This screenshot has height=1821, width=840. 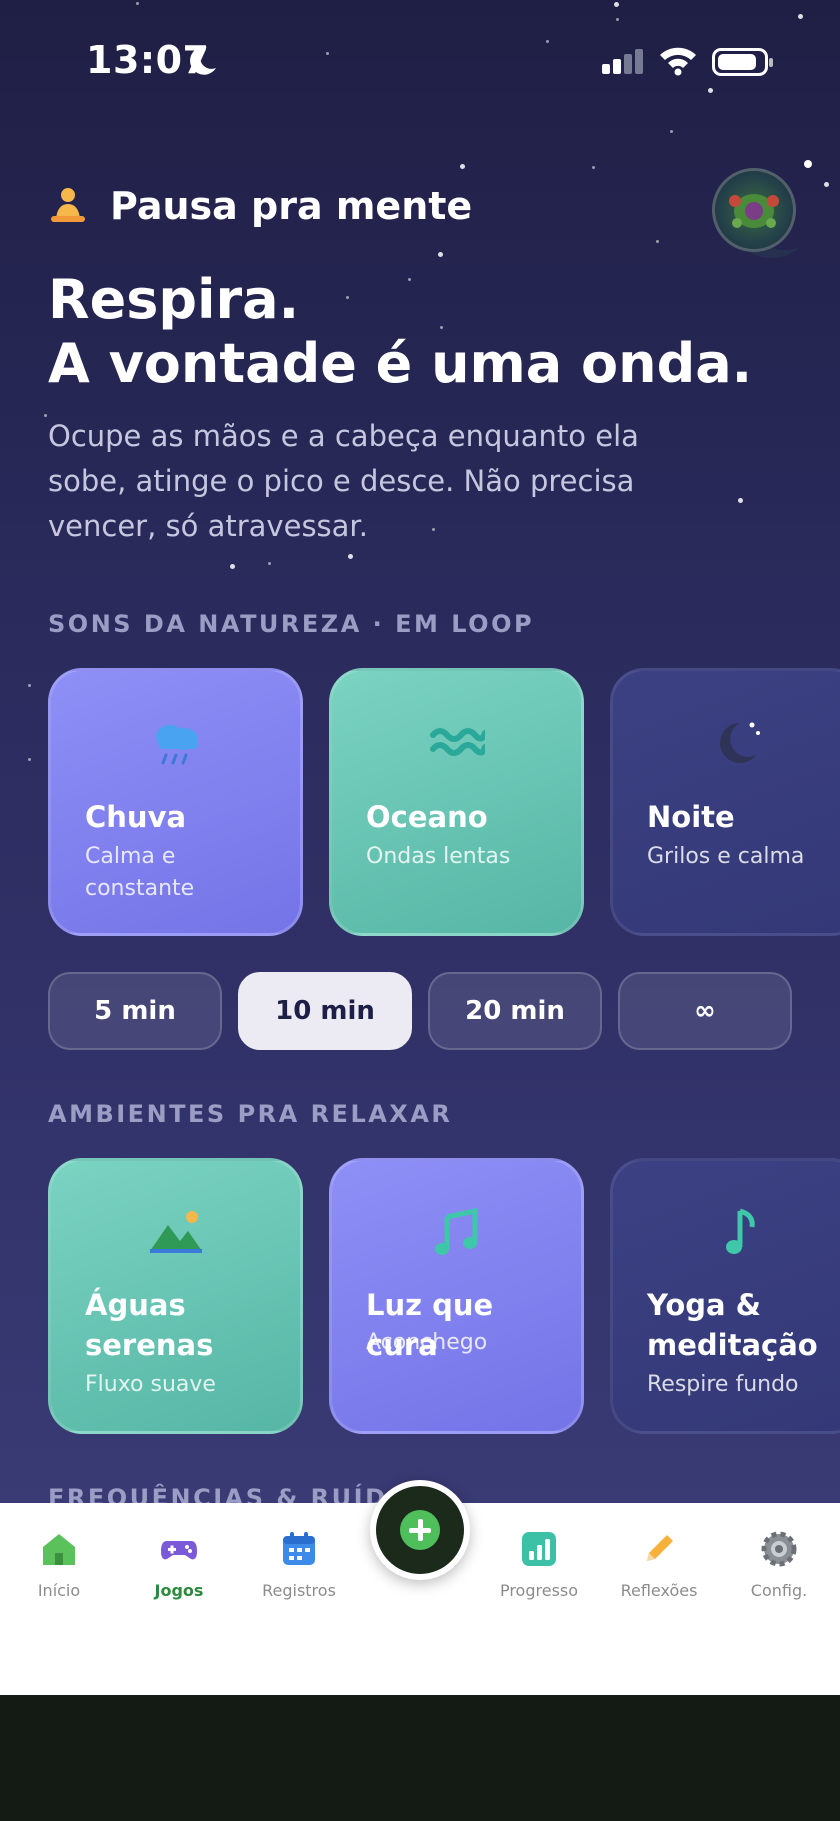 I want to click on sound-card-noite: Noite Grilos e calma, so click(x=725, y=802).